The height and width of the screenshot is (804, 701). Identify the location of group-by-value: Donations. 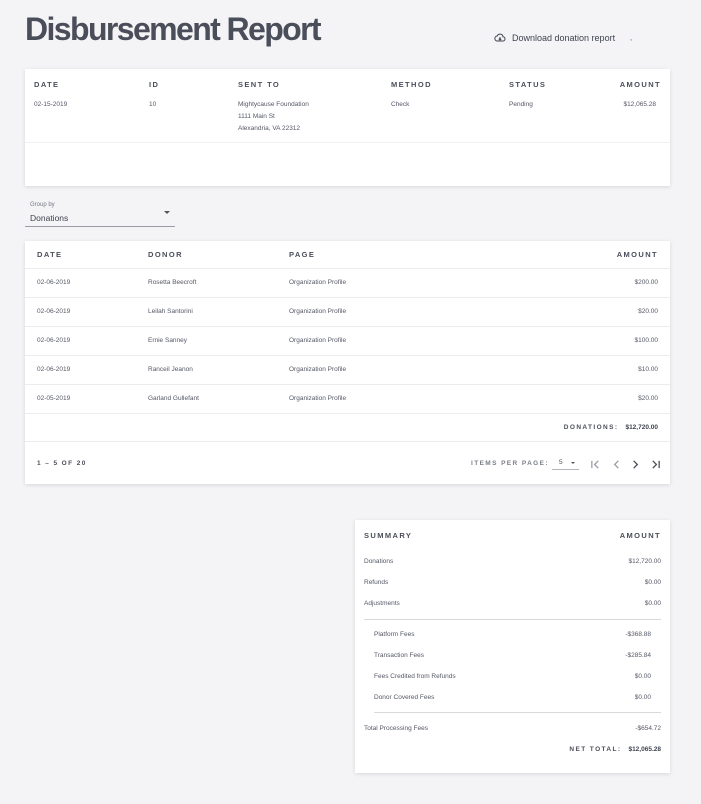
(49, 218).